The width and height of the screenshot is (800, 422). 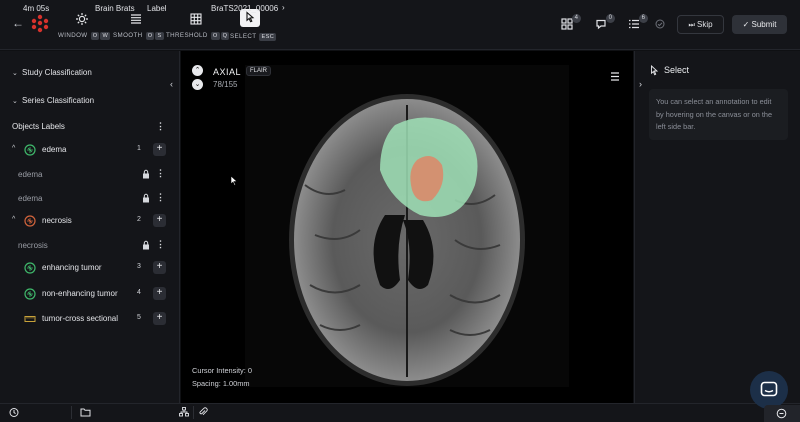 I want to click on series-classification-label: Series Classification, so click(x=58, y=100).